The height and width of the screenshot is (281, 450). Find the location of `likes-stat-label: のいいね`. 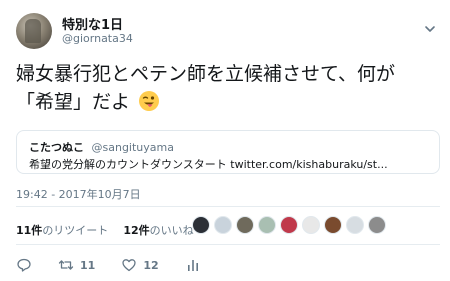

likes-stat-label: のいいね is located at coordinates (171, 230).